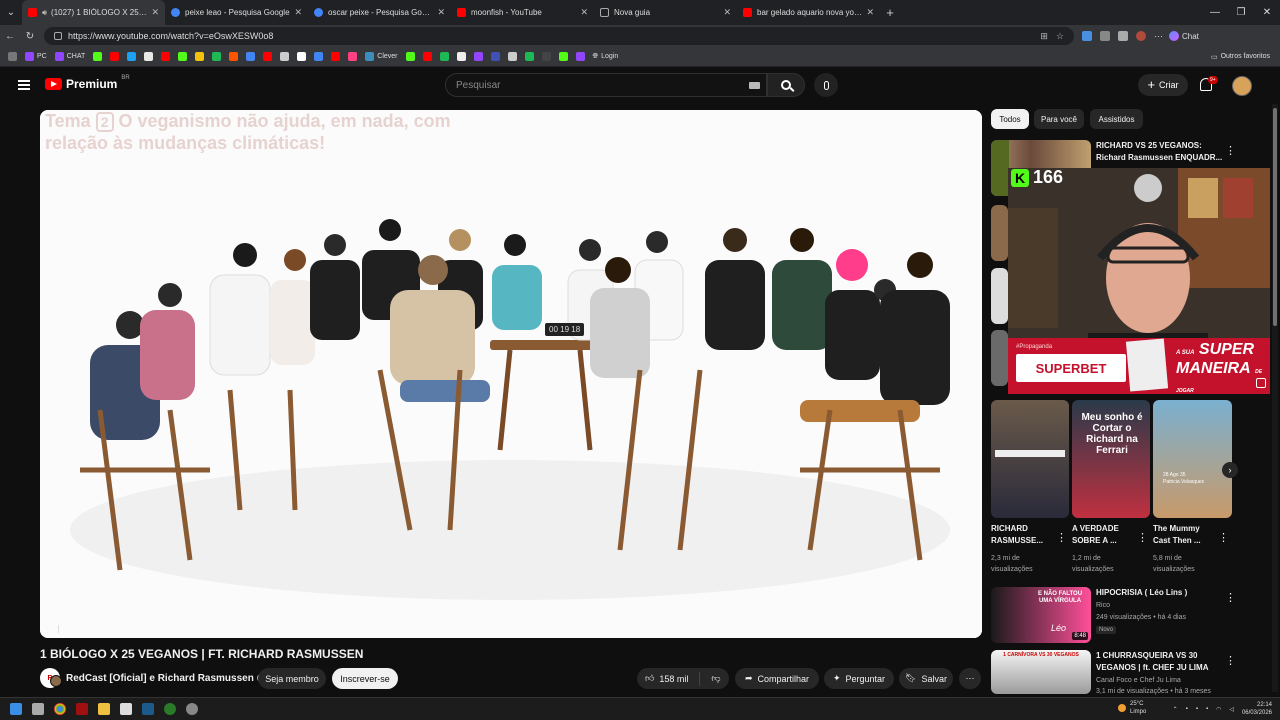  I want to click on search-input: Pesquisar, so click(606, 85).